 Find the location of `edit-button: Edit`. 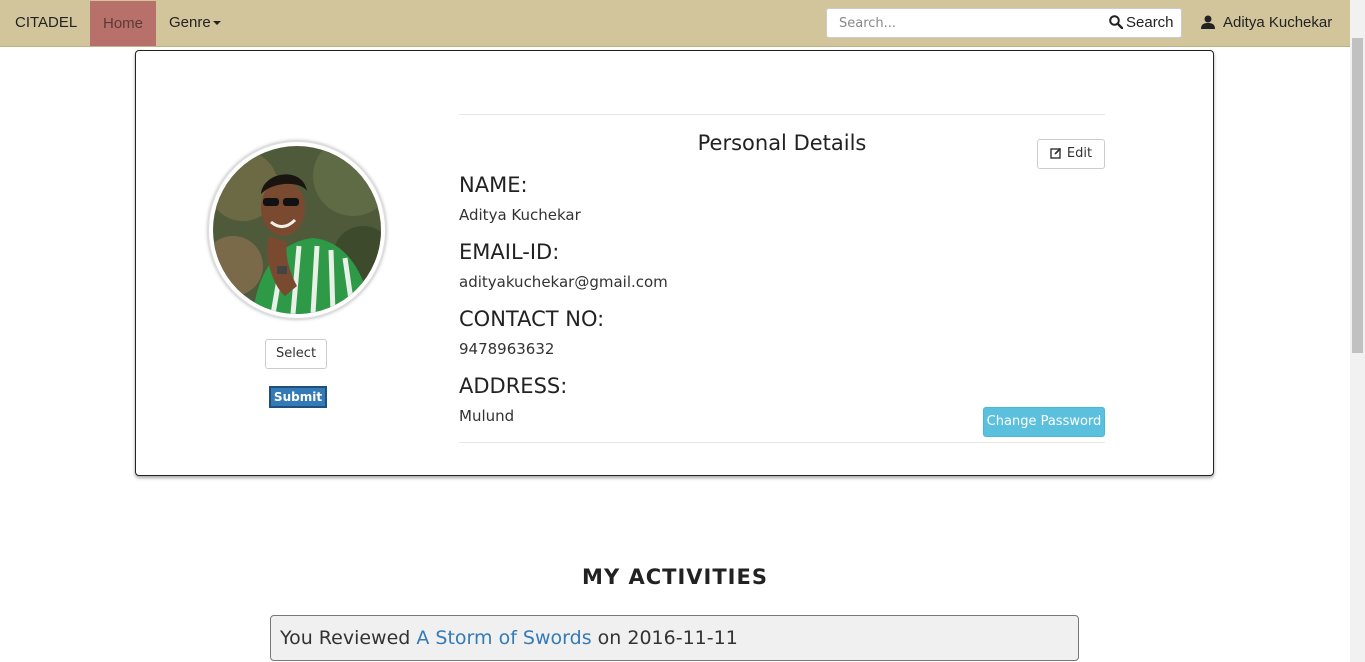

edit-button: Edit is located at coordinates (1071, 154).